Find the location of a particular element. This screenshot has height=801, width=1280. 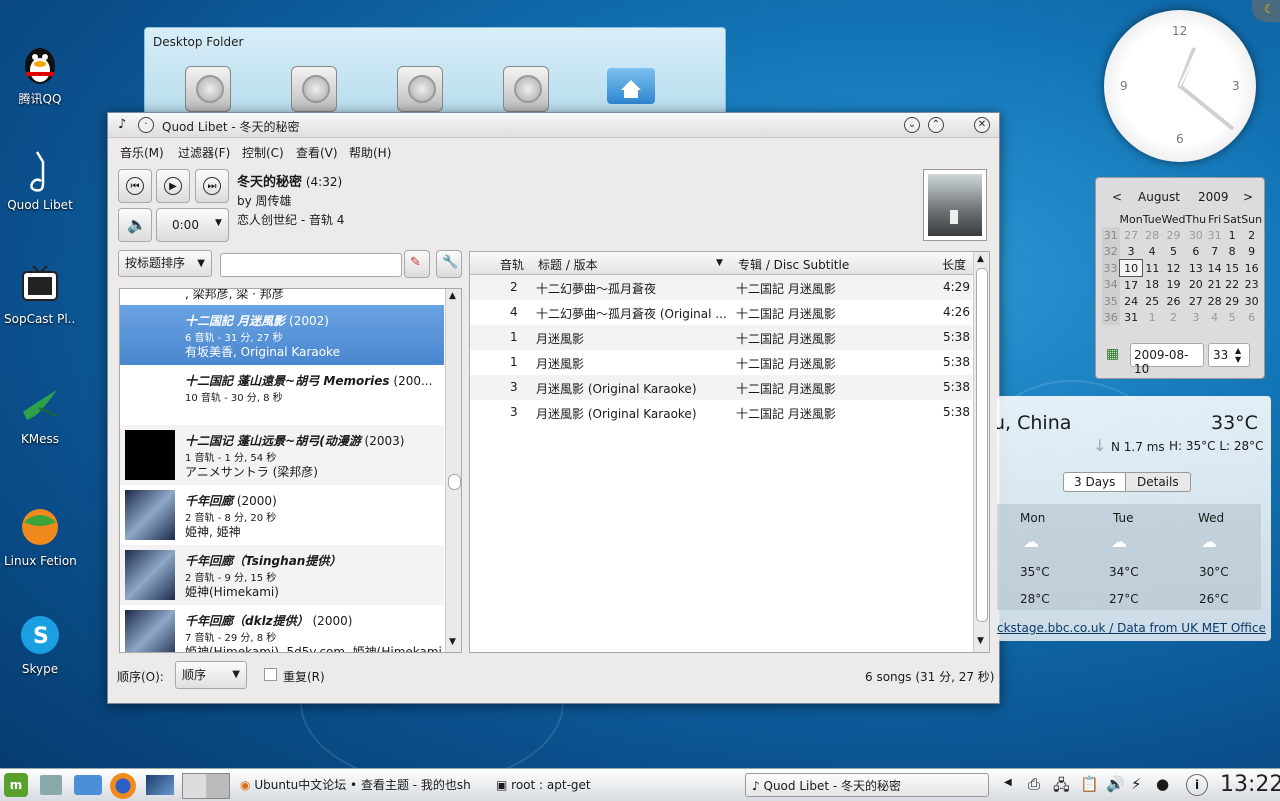

calendar-day: 28 is located at coordinates (1214, 301).